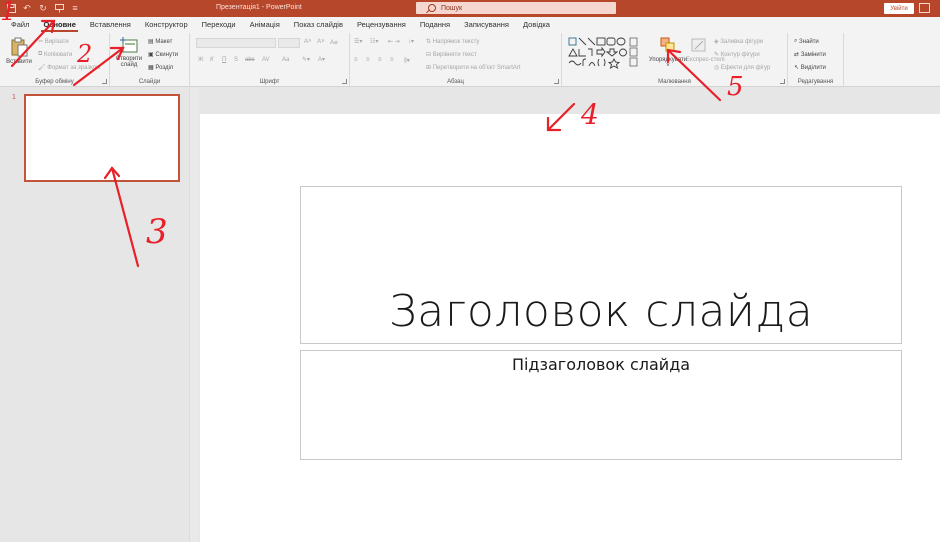  Describe the element at coordinates (813, 55) in the screenshot. I see `replace-label: Замінити` at that location.